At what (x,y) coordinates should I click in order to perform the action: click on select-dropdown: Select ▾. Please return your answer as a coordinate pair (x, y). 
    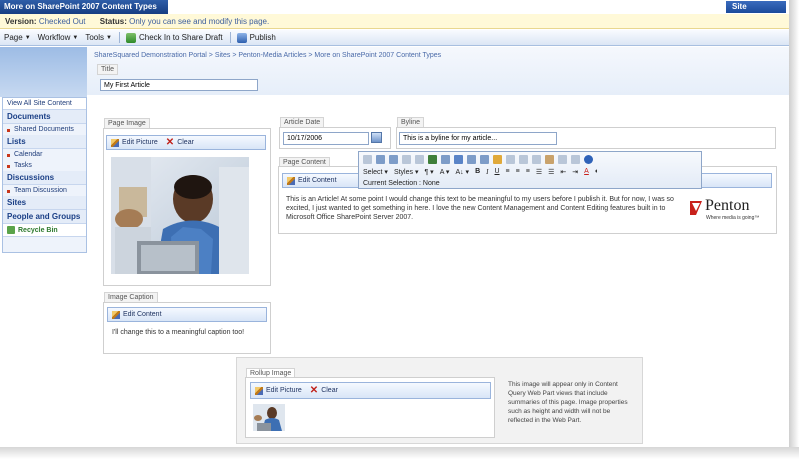
    Looking at the image, I should click on (375, 172).